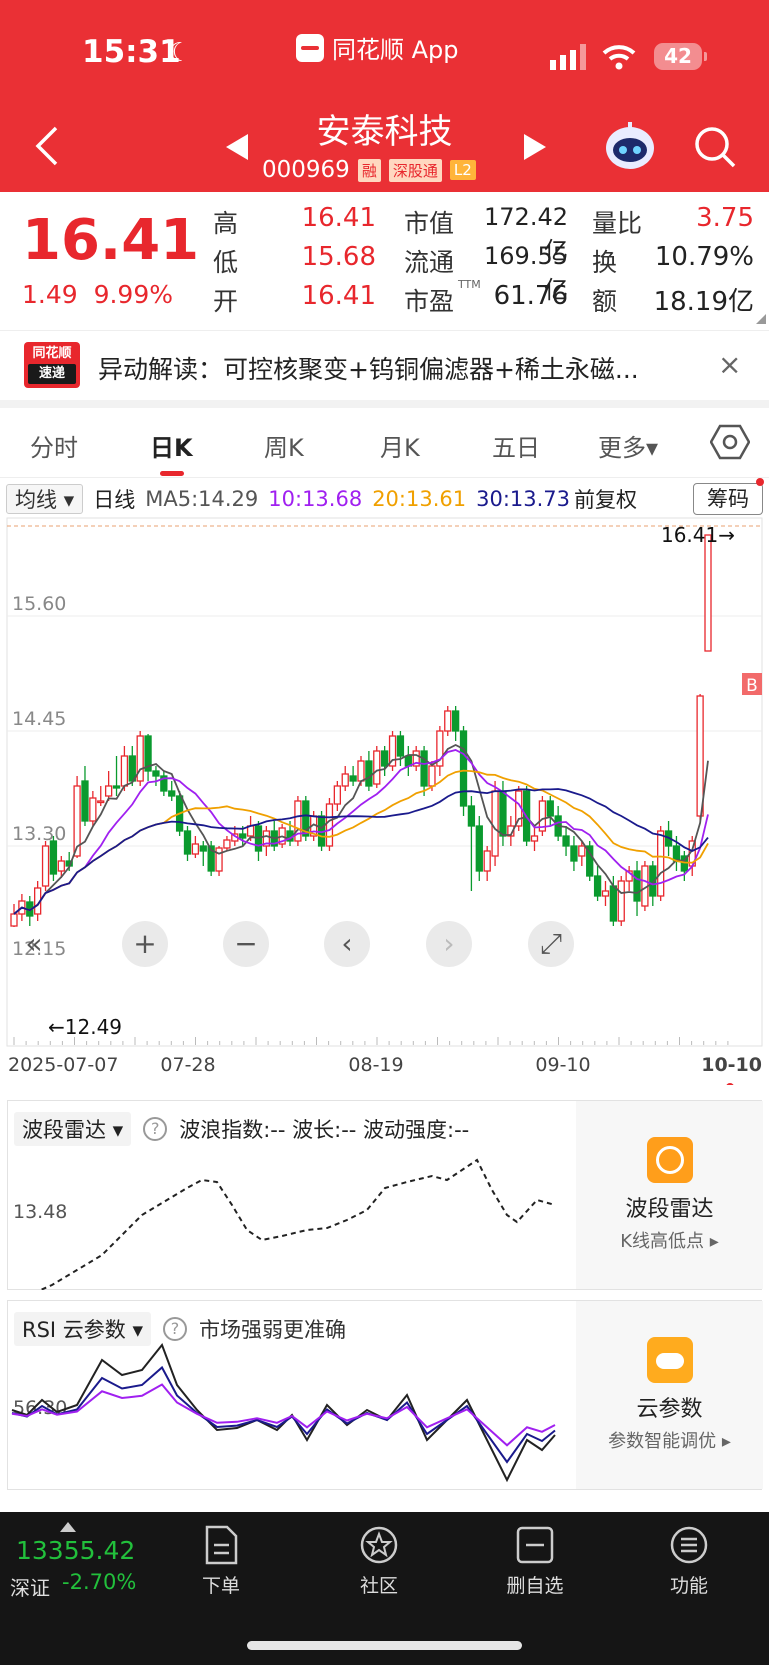 This screenshot has width=769, height=1665. I want to click on tab-five-day: 五日, so click(516, 445).